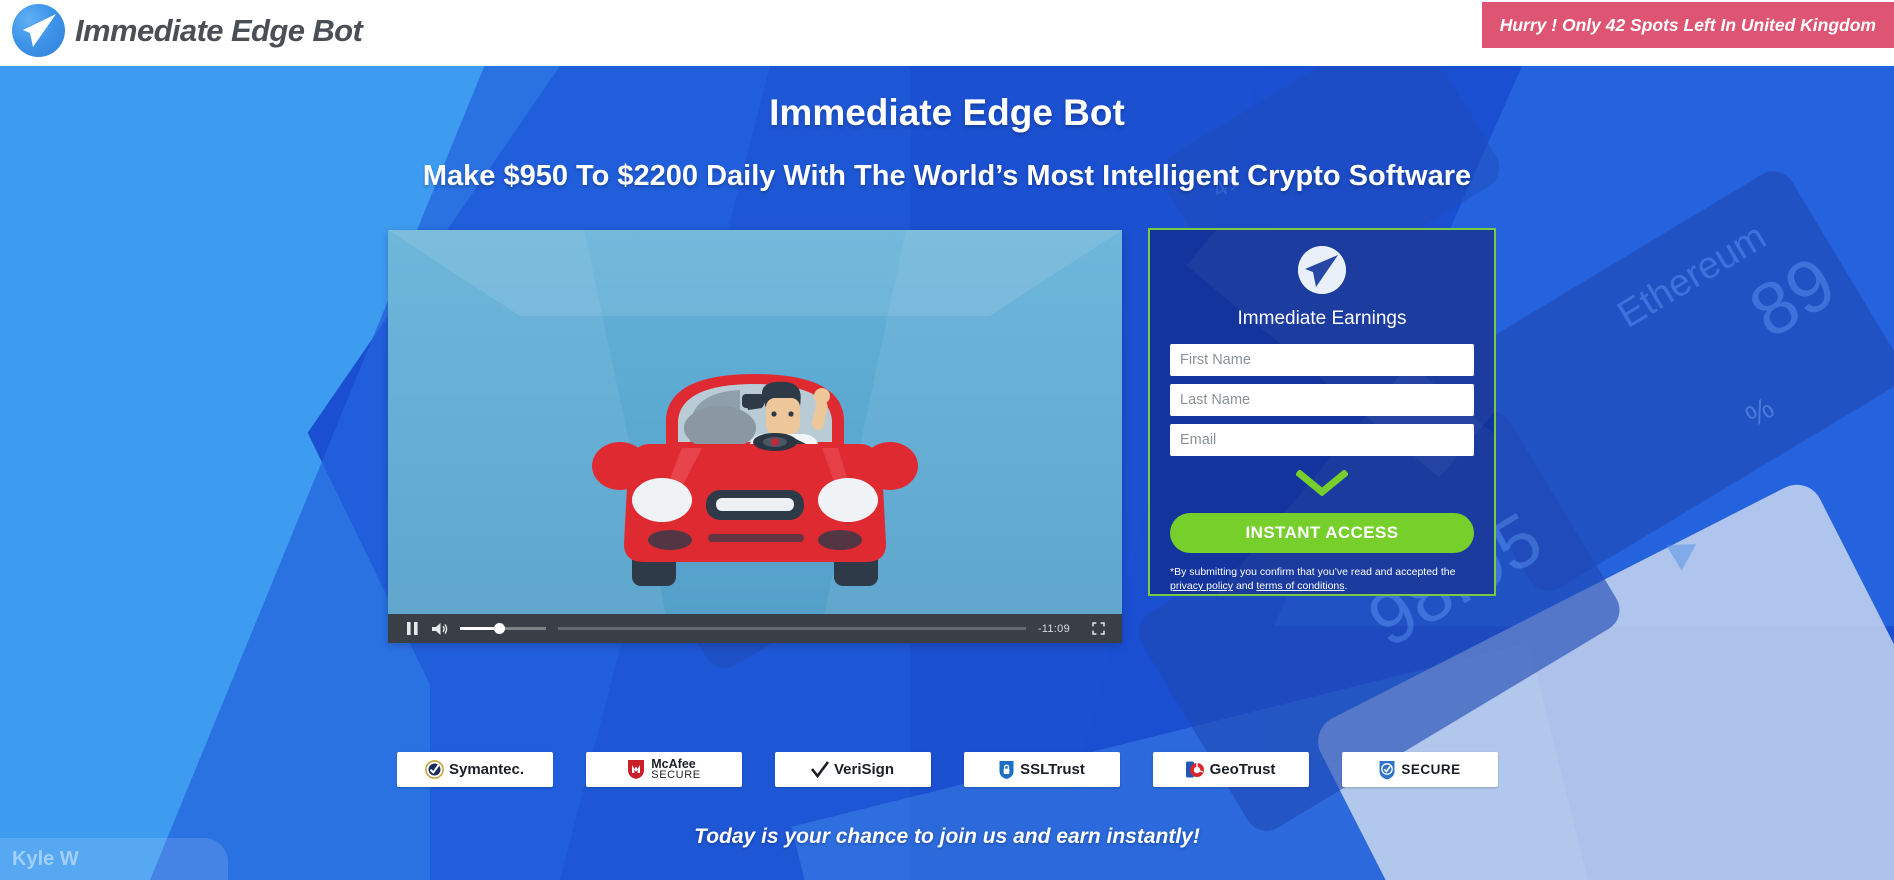 The width and height of the screenshot is (1894, 880). What do you see at coordinates (1053, 628) in the screenshot?
I see `video-time-remaining: -11:09` at bounding box center [1053, 628].